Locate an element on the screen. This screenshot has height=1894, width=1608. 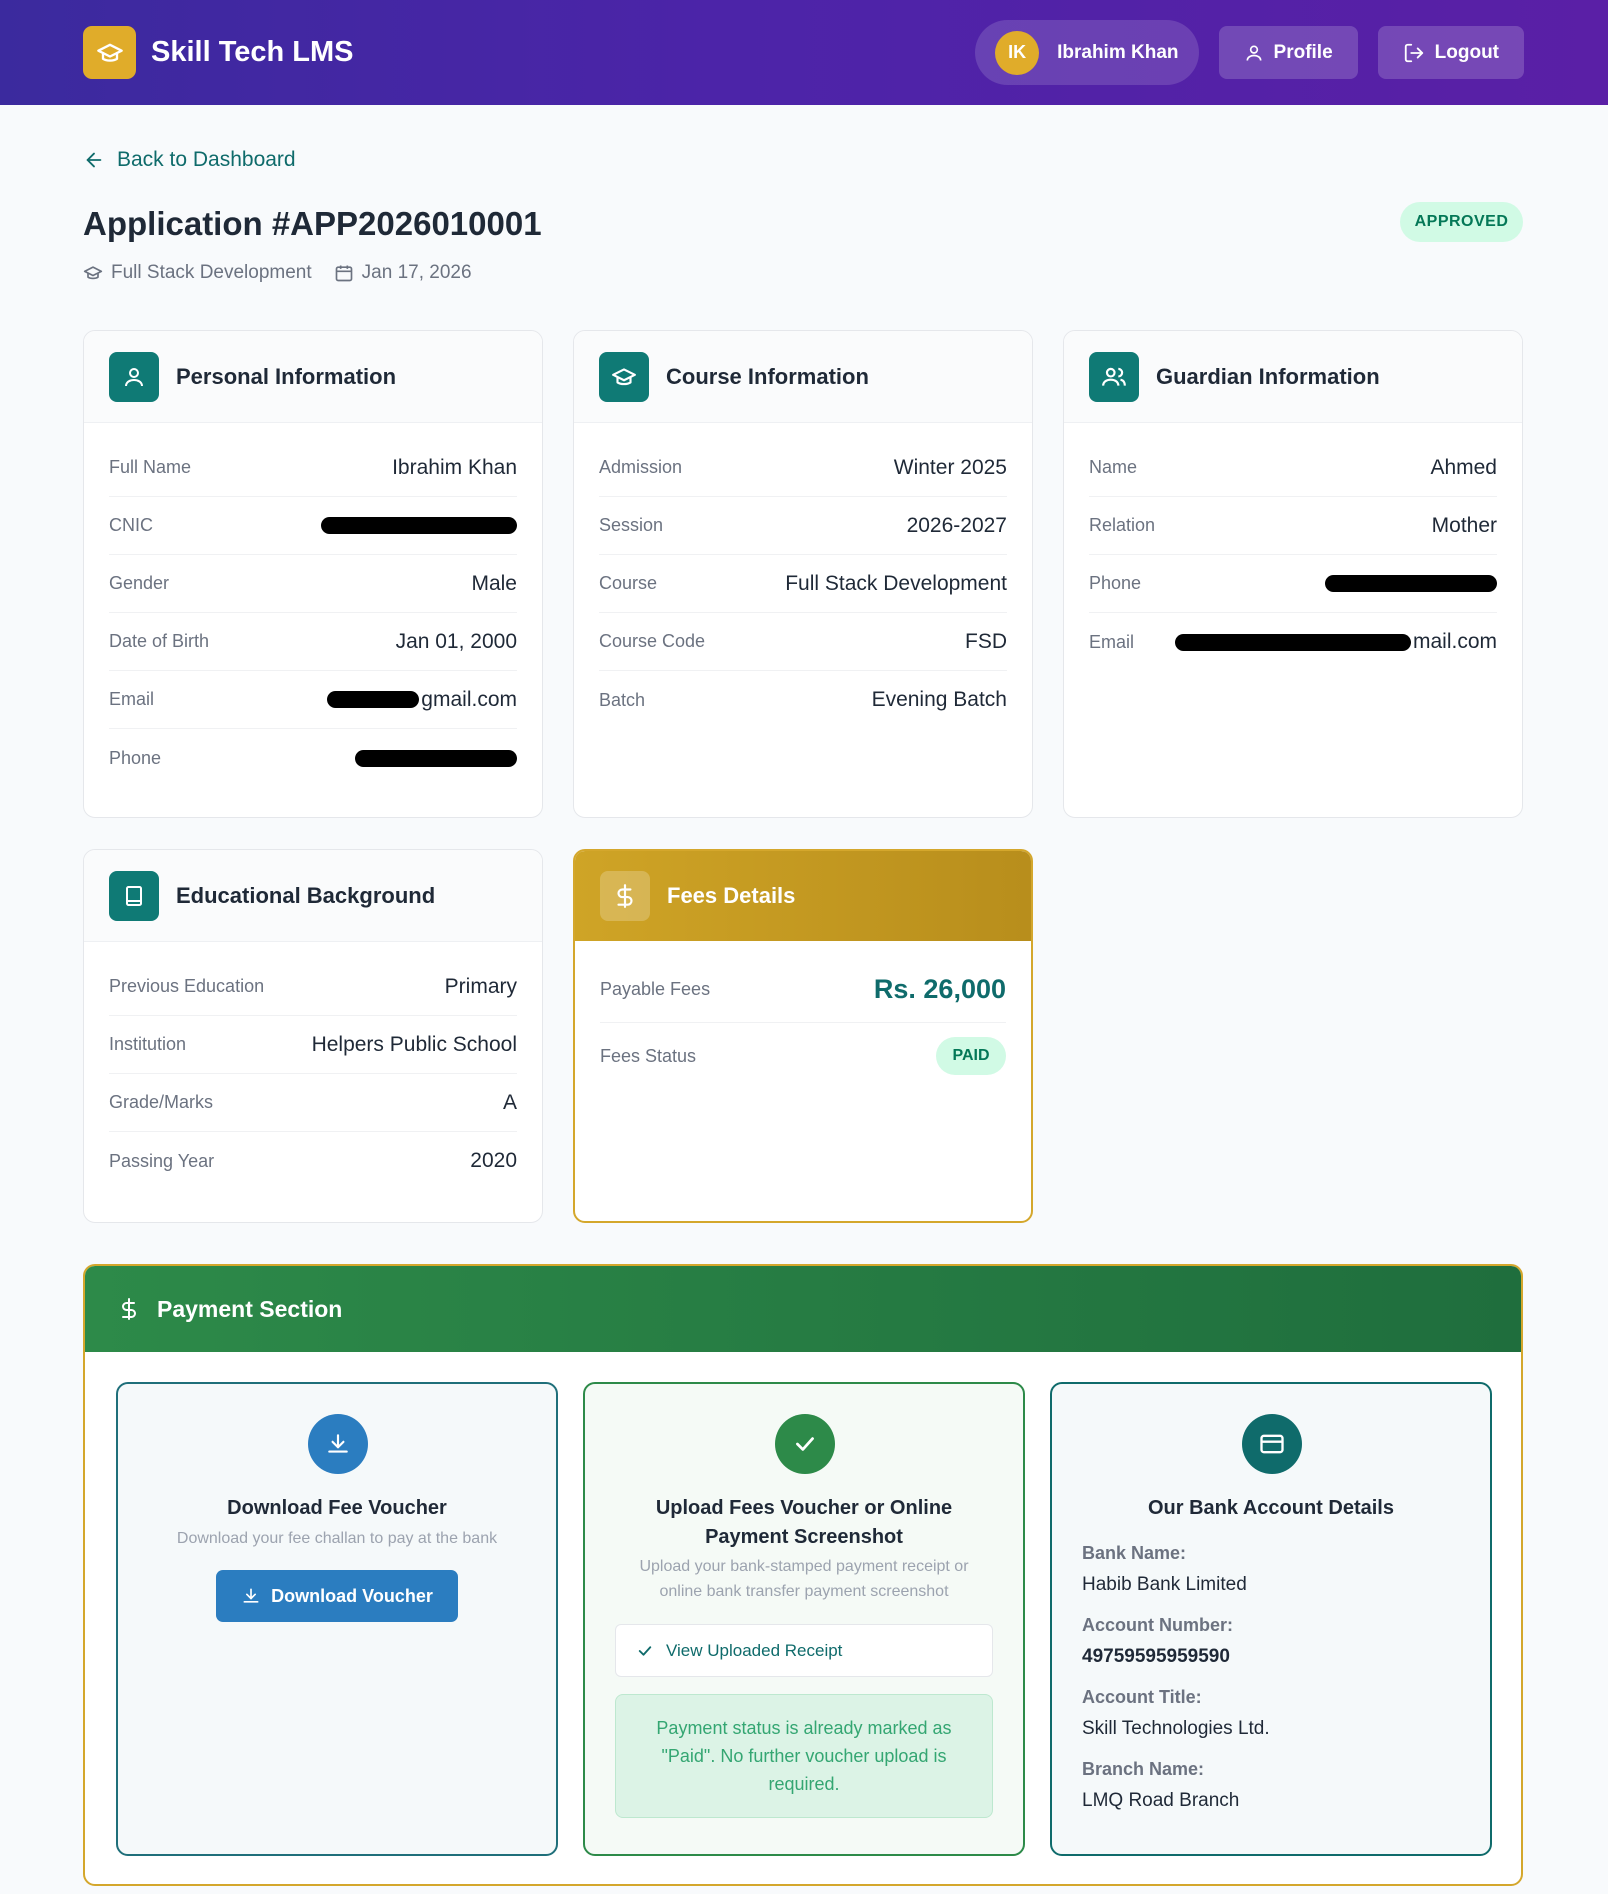
fees-status-badge: PAID is located at coordinates (971, 1056).